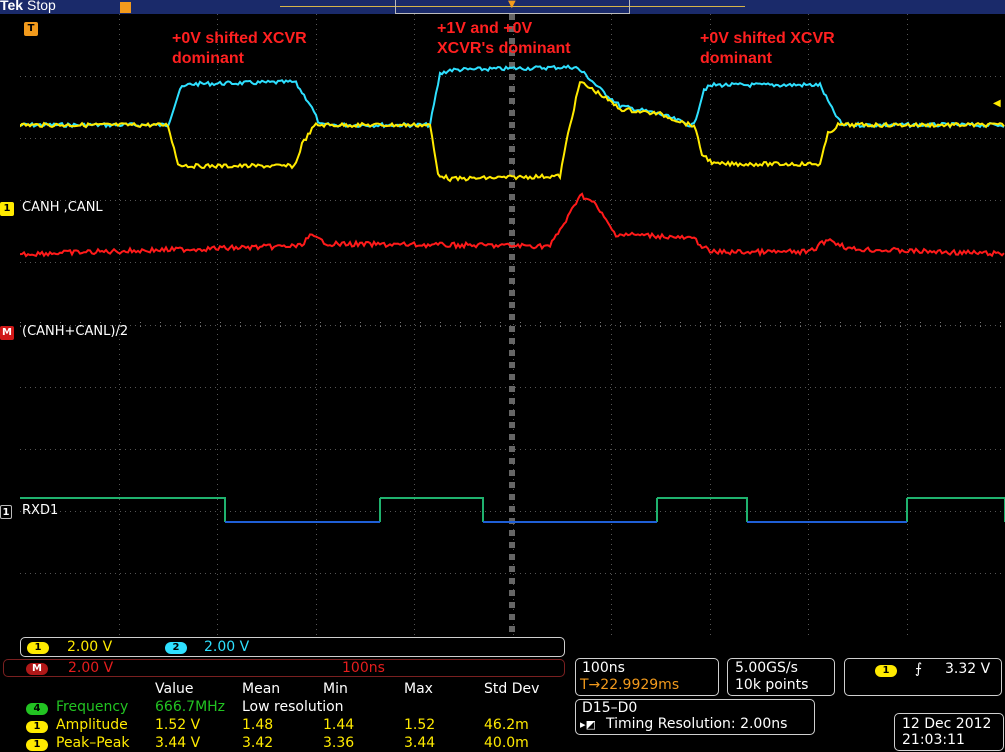  I want to click on acquisition-box: 5.00GS/s 10k points, so click(781, 677).